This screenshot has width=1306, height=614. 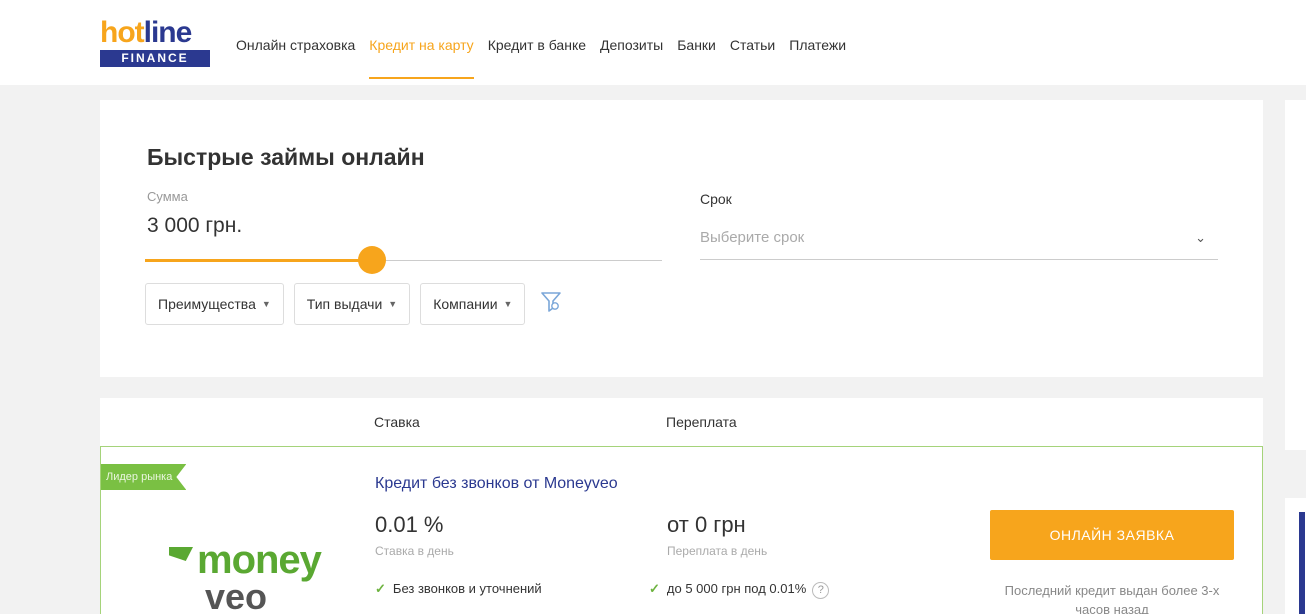 I want to click on companies-dropdown-label: Компании, so click(x=465, y=304).